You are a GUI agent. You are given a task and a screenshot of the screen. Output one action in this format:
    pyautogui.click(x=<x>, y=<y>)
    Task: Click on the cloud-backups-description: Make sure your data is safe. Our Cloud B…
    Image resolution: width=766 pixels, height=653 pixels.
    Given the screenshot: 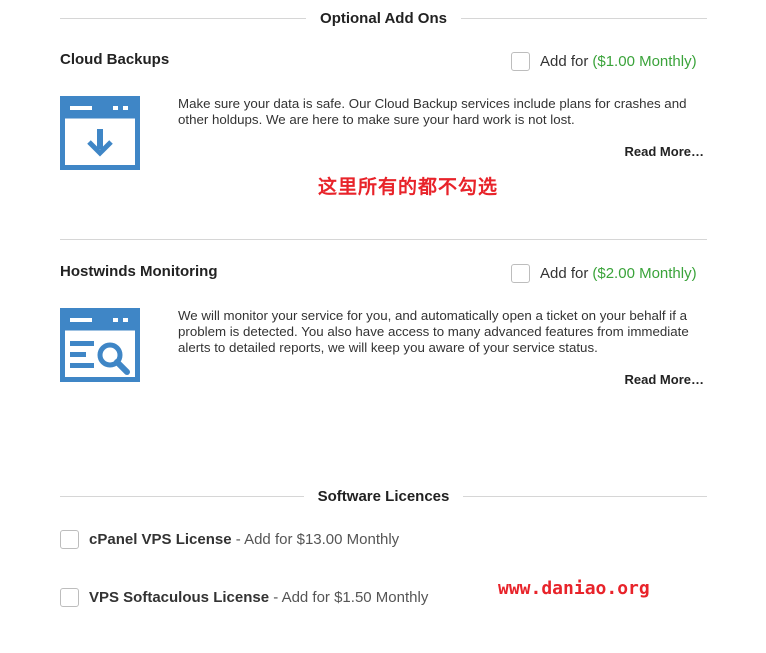 What is the action you would take?
    pyautogui.click(x=432, y=111)
    